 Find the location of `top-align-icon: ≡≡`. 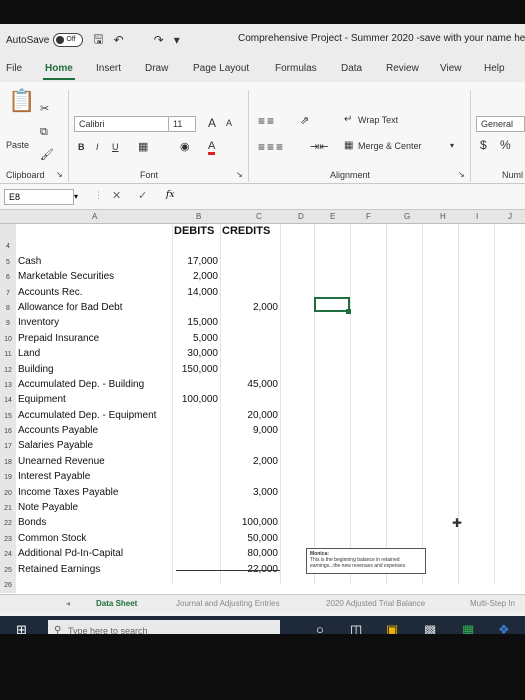

top-align-icon: ≡≡ is located at coordinates (267, 121).